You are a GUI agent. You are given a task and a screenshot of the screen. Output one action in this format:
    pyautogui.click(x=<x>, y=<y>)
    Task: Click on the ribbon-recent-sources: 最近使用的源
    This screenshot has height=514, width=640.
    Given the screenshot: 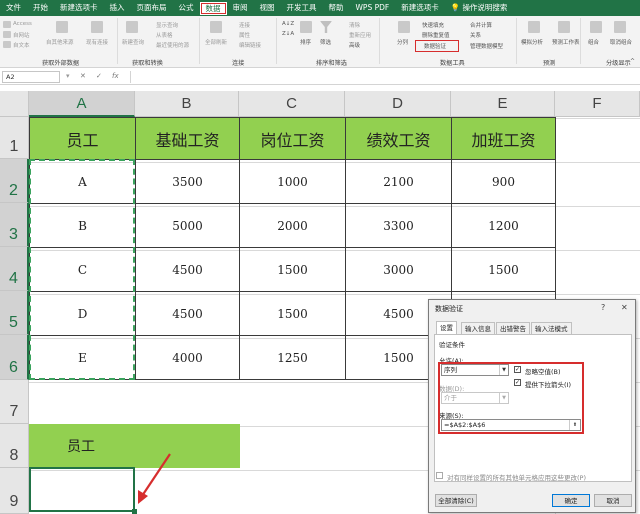 What is the action you would take?
    pyautogui.click(x=172, y=45)
    